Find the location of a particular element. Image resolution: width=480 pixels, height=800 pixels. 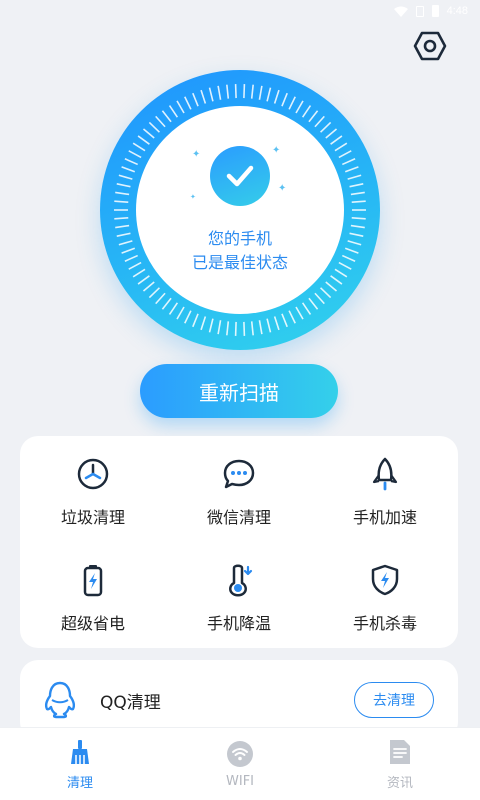

check-icon is located at coordinates (240, 176).